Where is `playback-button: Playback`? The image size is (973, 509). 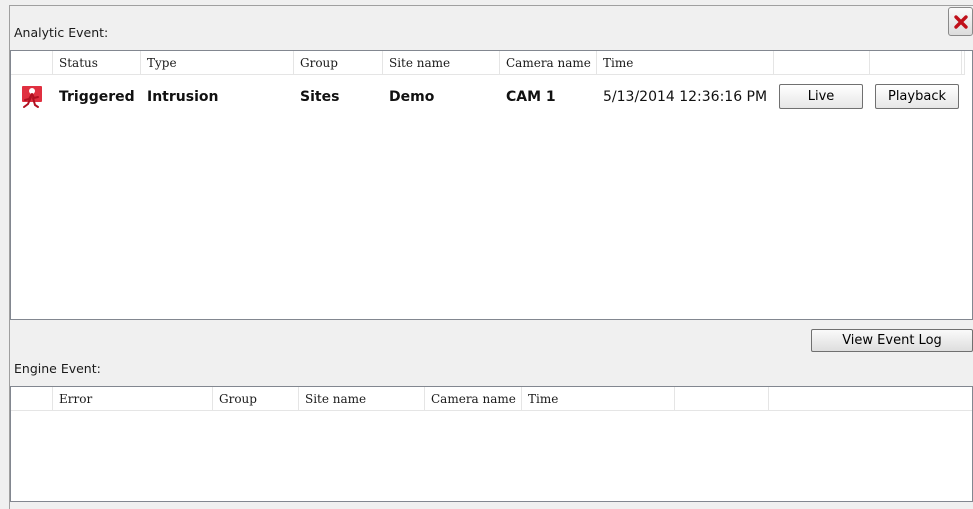
playback-button: Playback is located at coordinates (917, 96).